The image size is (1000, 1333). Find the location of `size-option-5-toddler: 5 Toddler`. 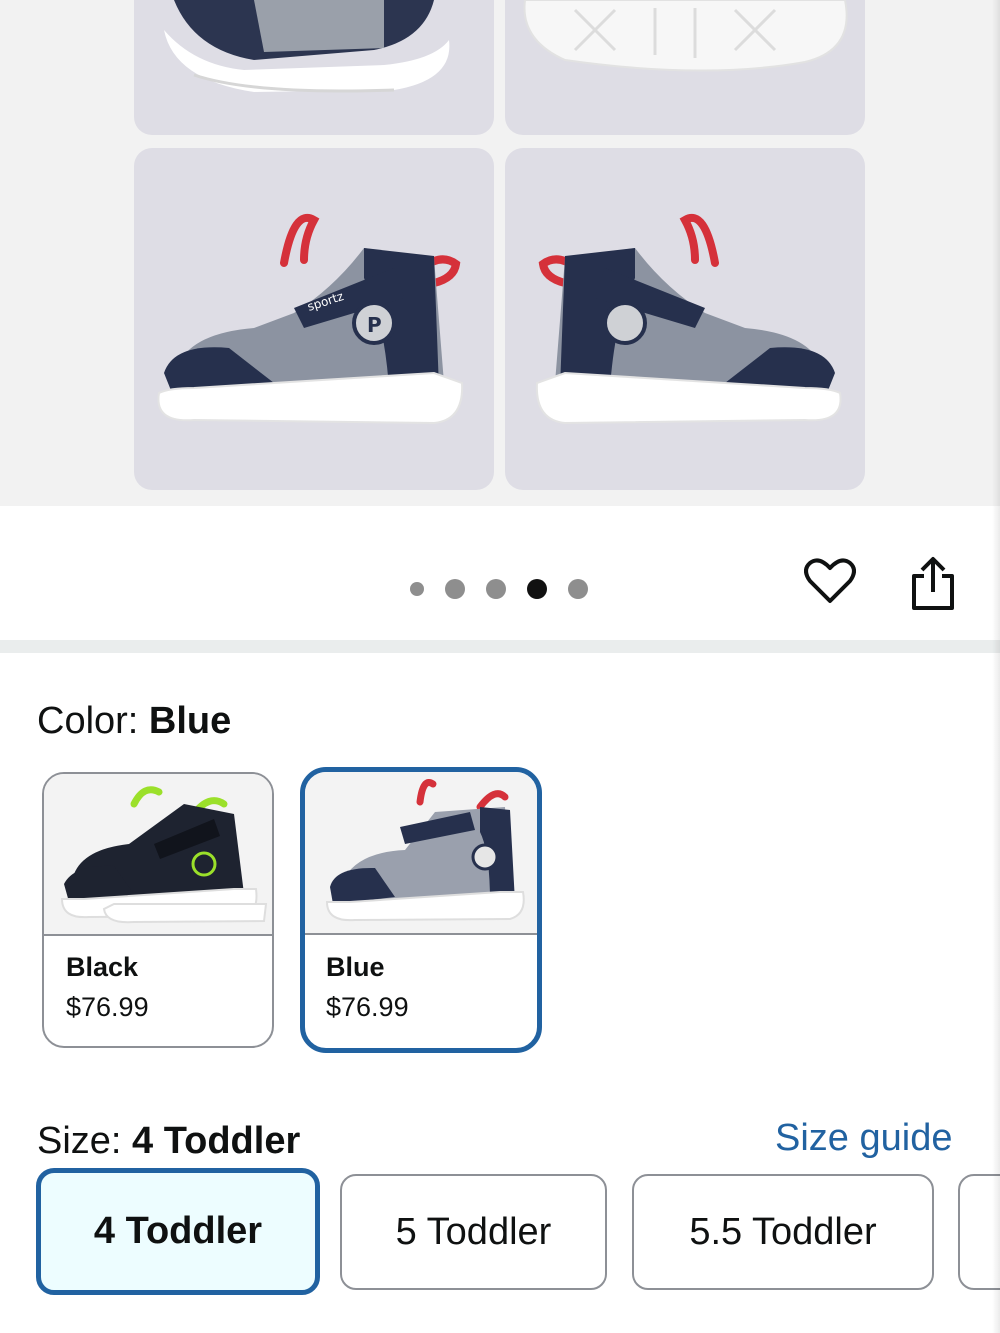

size-option-5-toddler: 5 Toddler is located at coordinates (473, 1232).